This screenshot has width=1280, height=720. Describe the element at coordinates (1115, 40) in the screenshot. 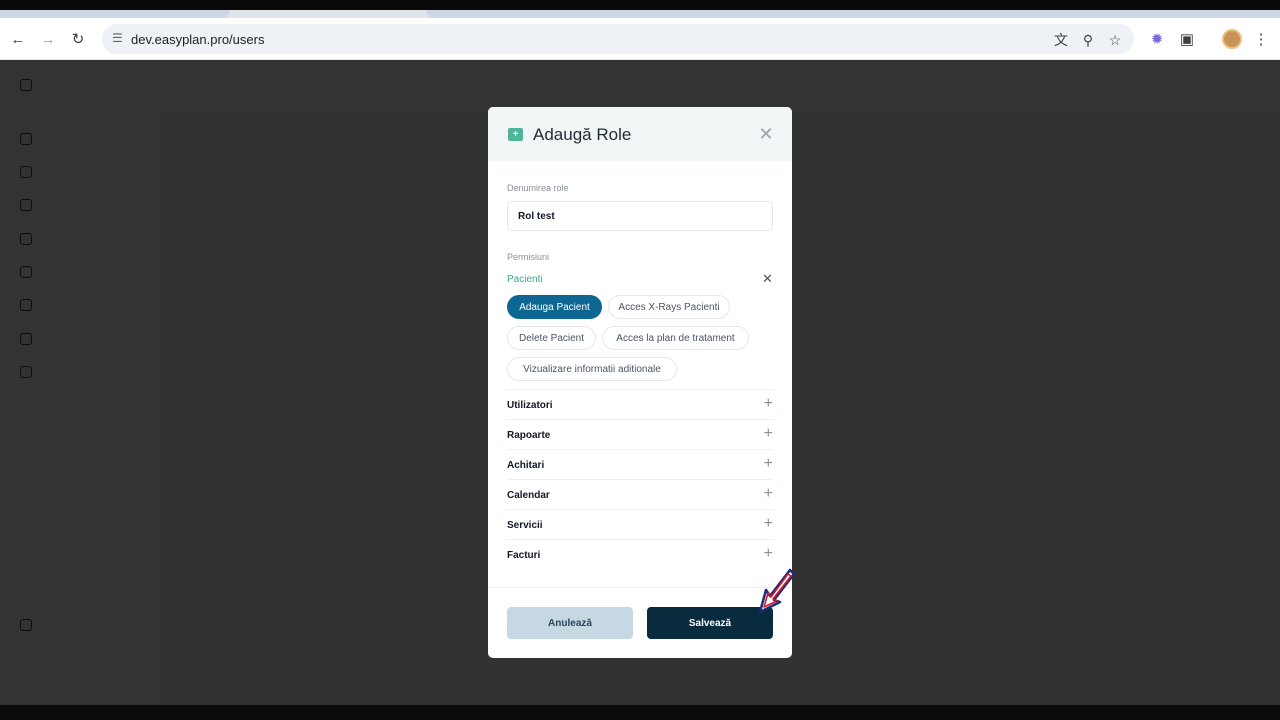

I see `bookmark-star-icon: ☆` at that location.